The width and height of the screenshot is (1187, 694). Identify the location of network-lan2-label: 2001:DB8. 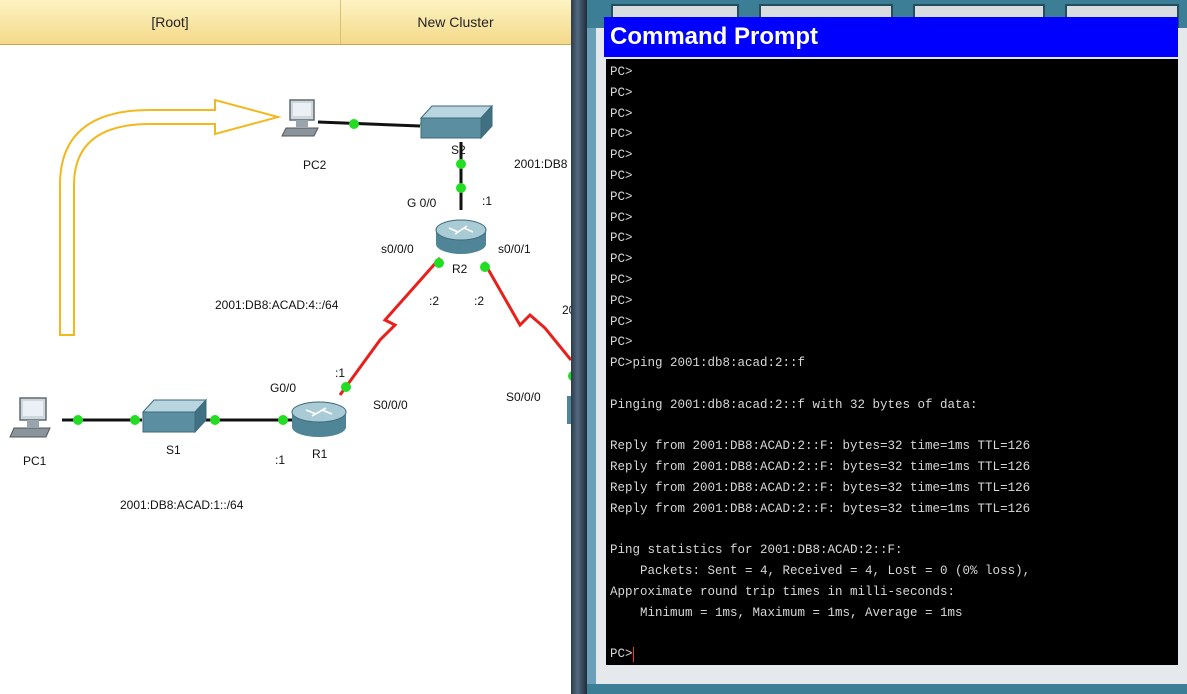
(541, 164).